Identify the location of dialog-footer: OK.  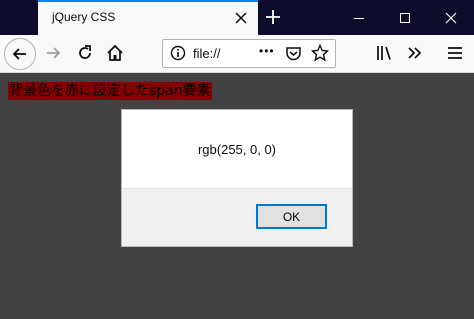
(237, 217).